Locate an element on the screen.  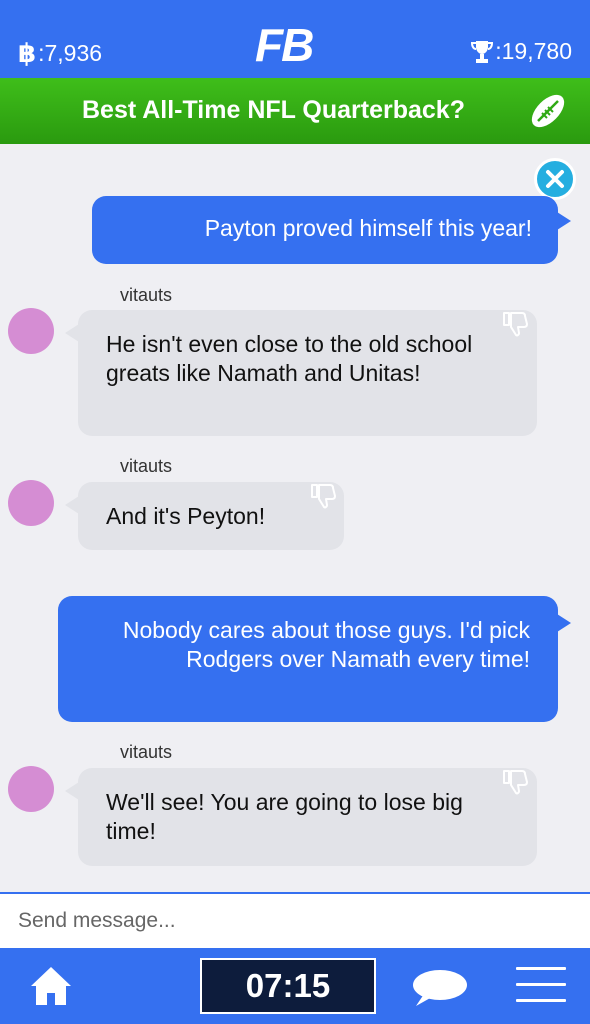
message-text: And it's Peyton! is located at coordinates (186, 516).